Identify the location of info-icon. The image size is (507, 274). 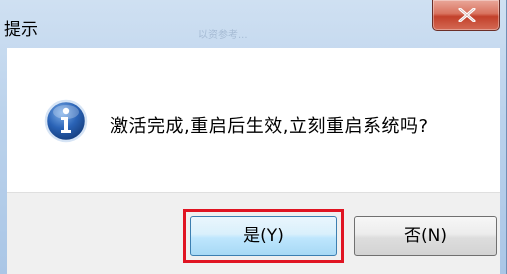
(66, 121).